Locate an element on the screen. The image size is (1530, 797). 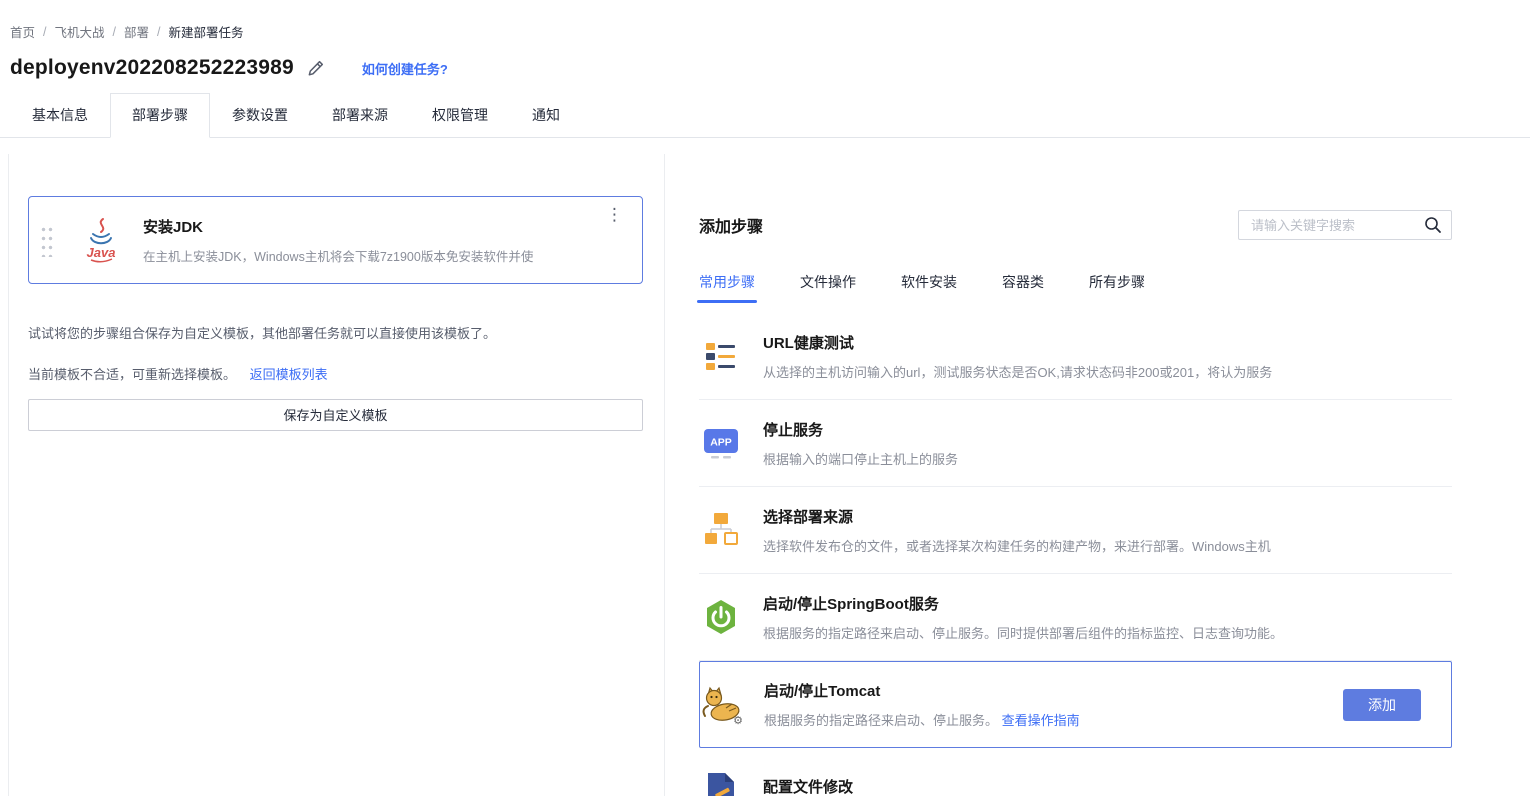
step-card-description: 在主机上安装JDK，Windows主机将会下载7z1900版本免安装软件并使 is located at coordinates (338, 256).